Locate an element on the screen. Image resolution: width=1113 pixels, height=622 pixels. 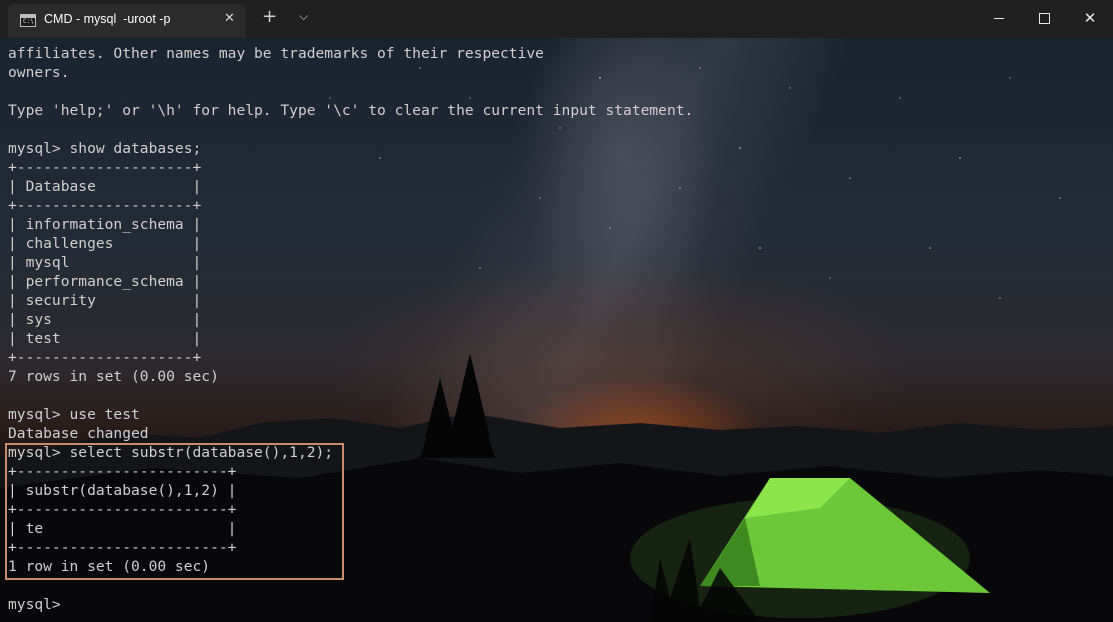
terminal-line: | test | is located at coordinates (105, 338).